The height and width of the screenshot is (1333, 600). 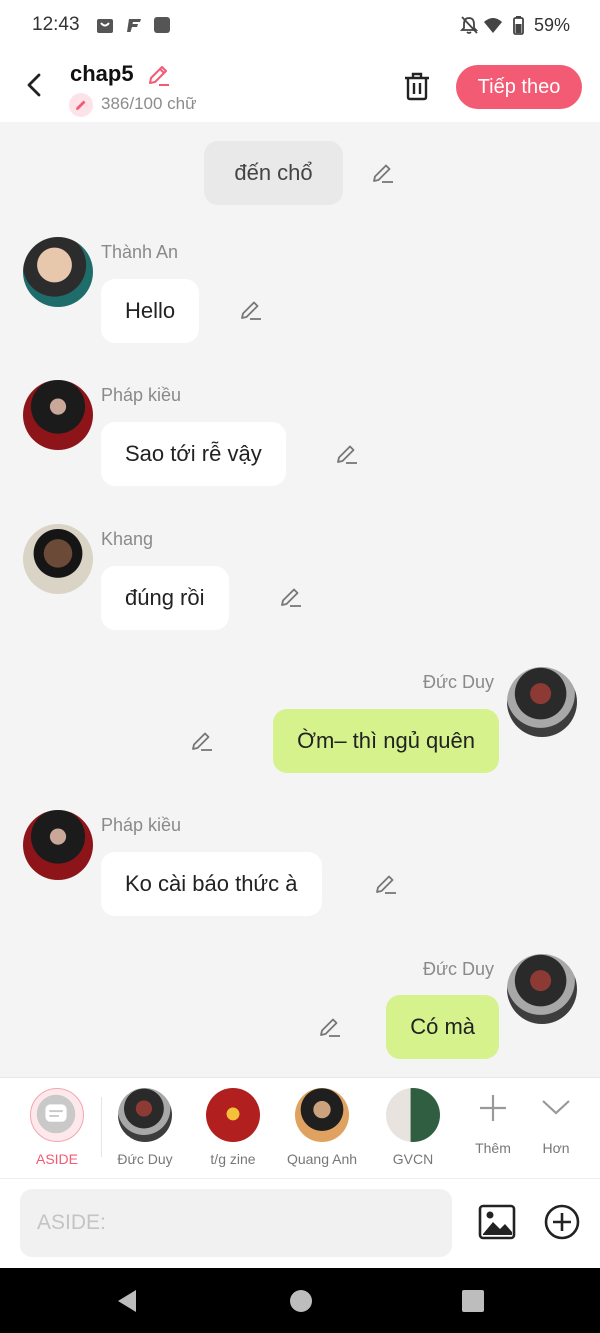 I want to click on avatar-thanh-an, so click(x=58, y=272).